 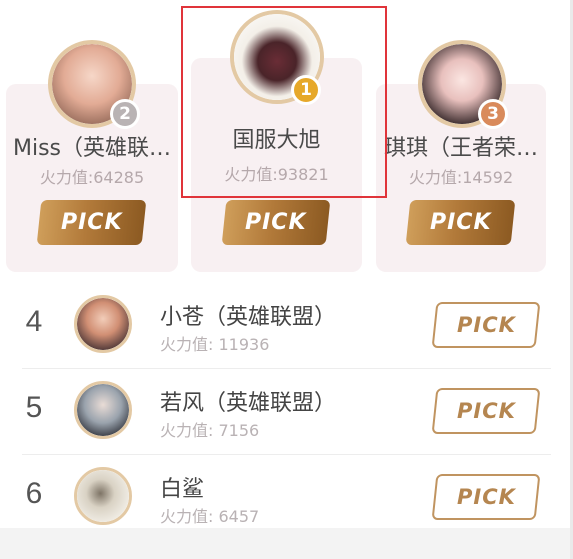 I want to click on podium-score: 火力值:14592, so click(x=461, y=177).